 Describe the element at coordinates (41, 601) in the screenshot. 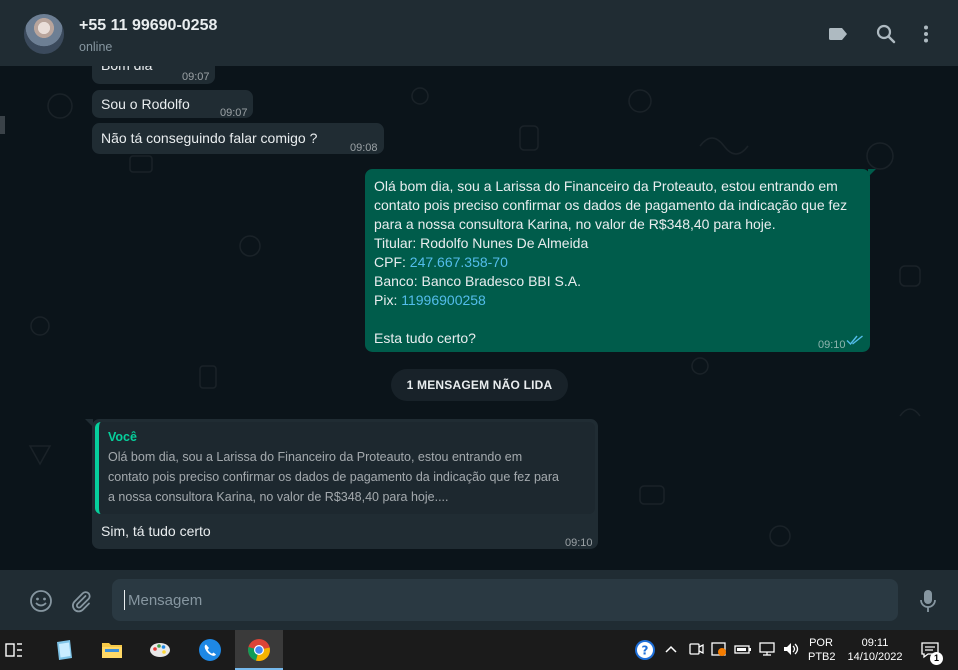

I see `emoji-icon` at that location.